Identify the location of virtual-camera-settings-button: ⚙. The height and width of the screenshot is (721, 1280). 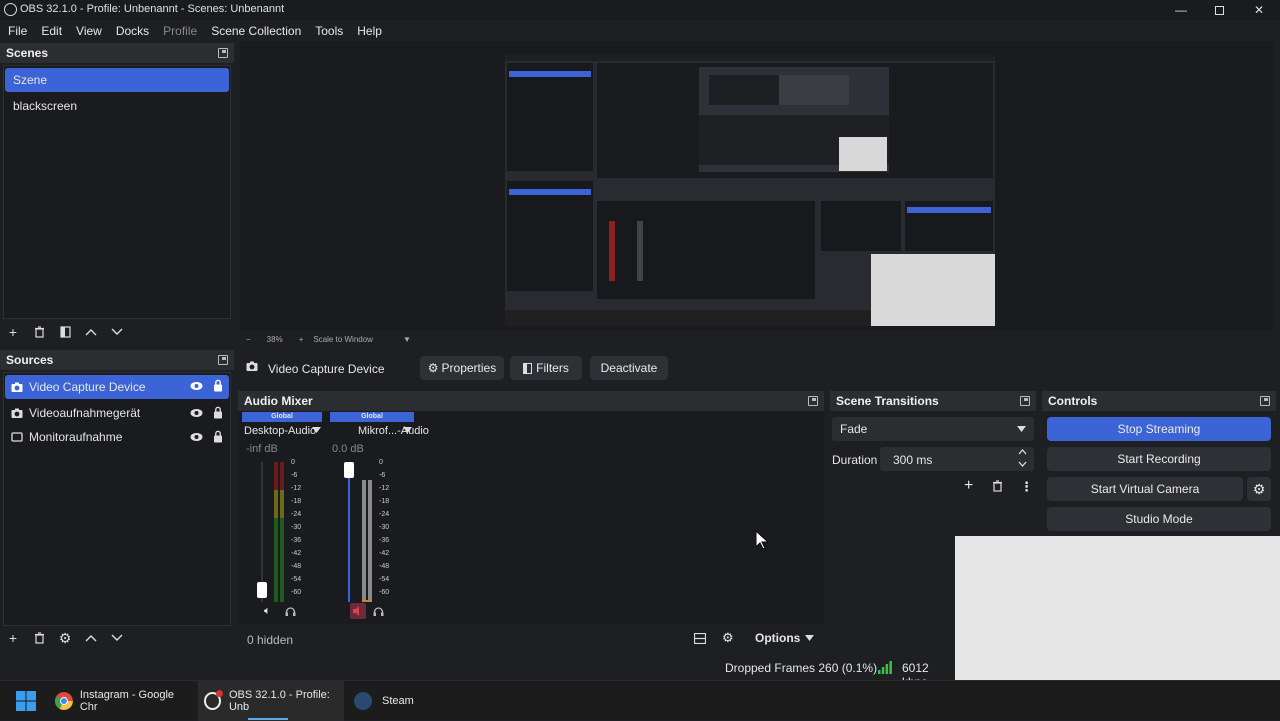
(1259, 489).